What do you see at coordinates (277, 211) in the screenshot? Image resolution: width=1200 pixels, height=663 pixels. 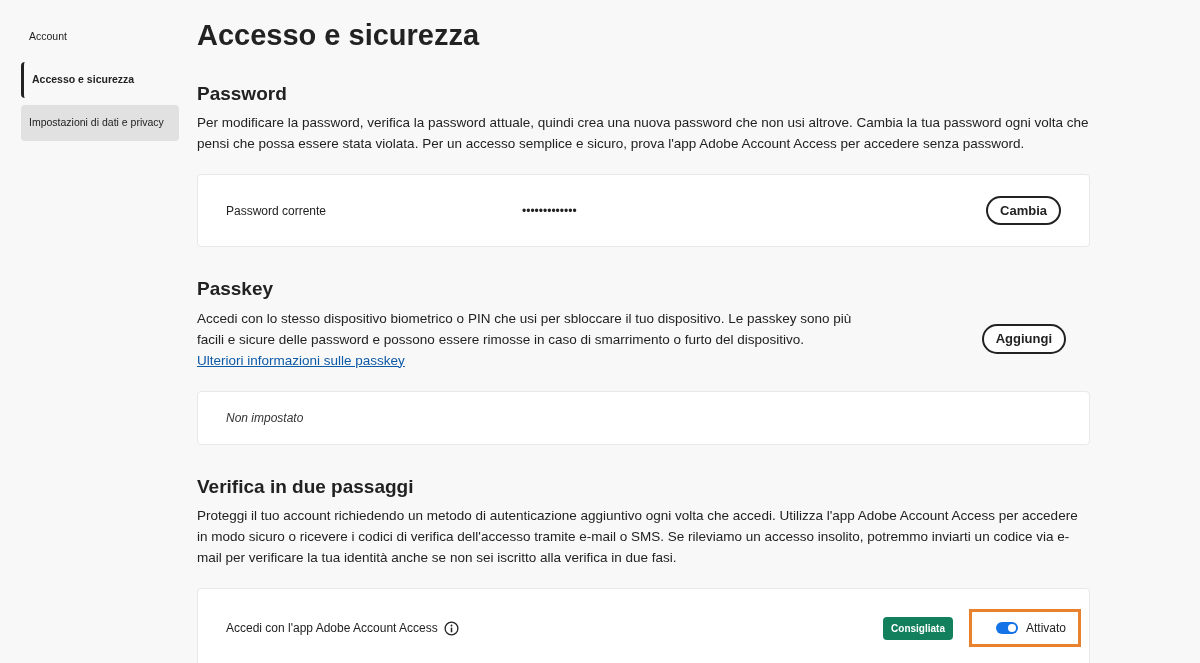 I see `field-label: Password corrente` at bounding box center [277, 211].